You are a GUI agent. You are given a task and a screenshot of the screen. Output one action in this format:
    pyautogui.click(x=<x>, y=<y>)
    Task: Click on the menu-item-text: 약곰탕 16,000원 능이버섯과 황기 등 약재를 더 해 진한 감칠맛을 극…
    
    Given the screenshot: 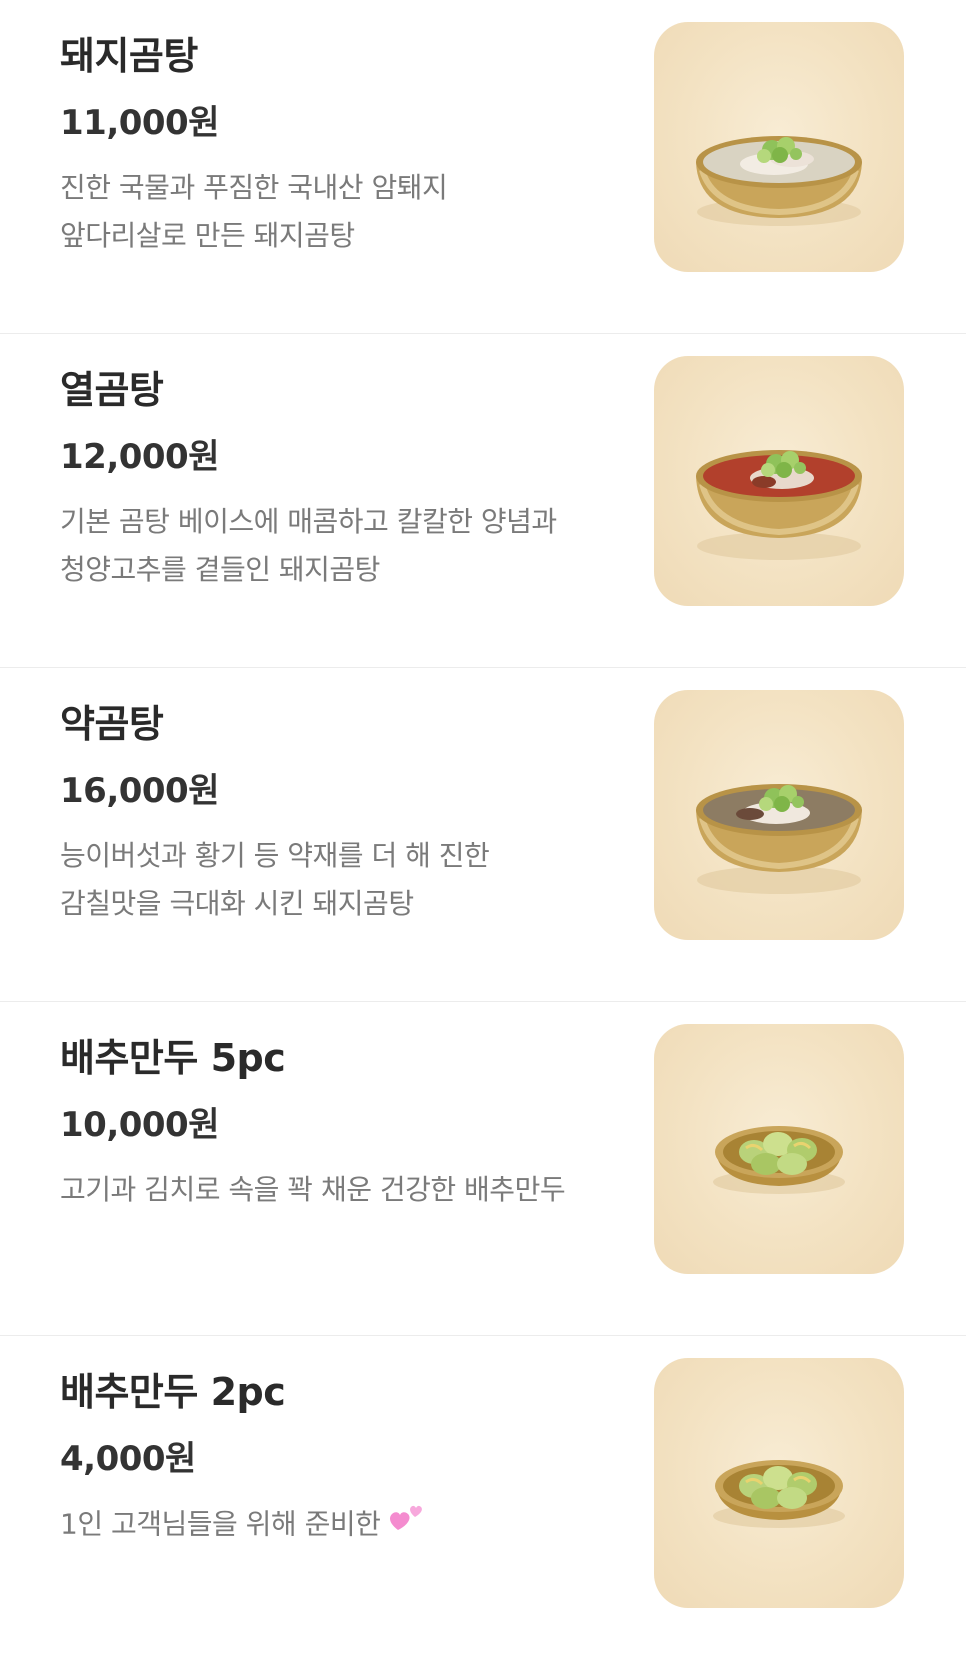 What is the action you would take?
    pyautogui.click(x=340, y=813)
    